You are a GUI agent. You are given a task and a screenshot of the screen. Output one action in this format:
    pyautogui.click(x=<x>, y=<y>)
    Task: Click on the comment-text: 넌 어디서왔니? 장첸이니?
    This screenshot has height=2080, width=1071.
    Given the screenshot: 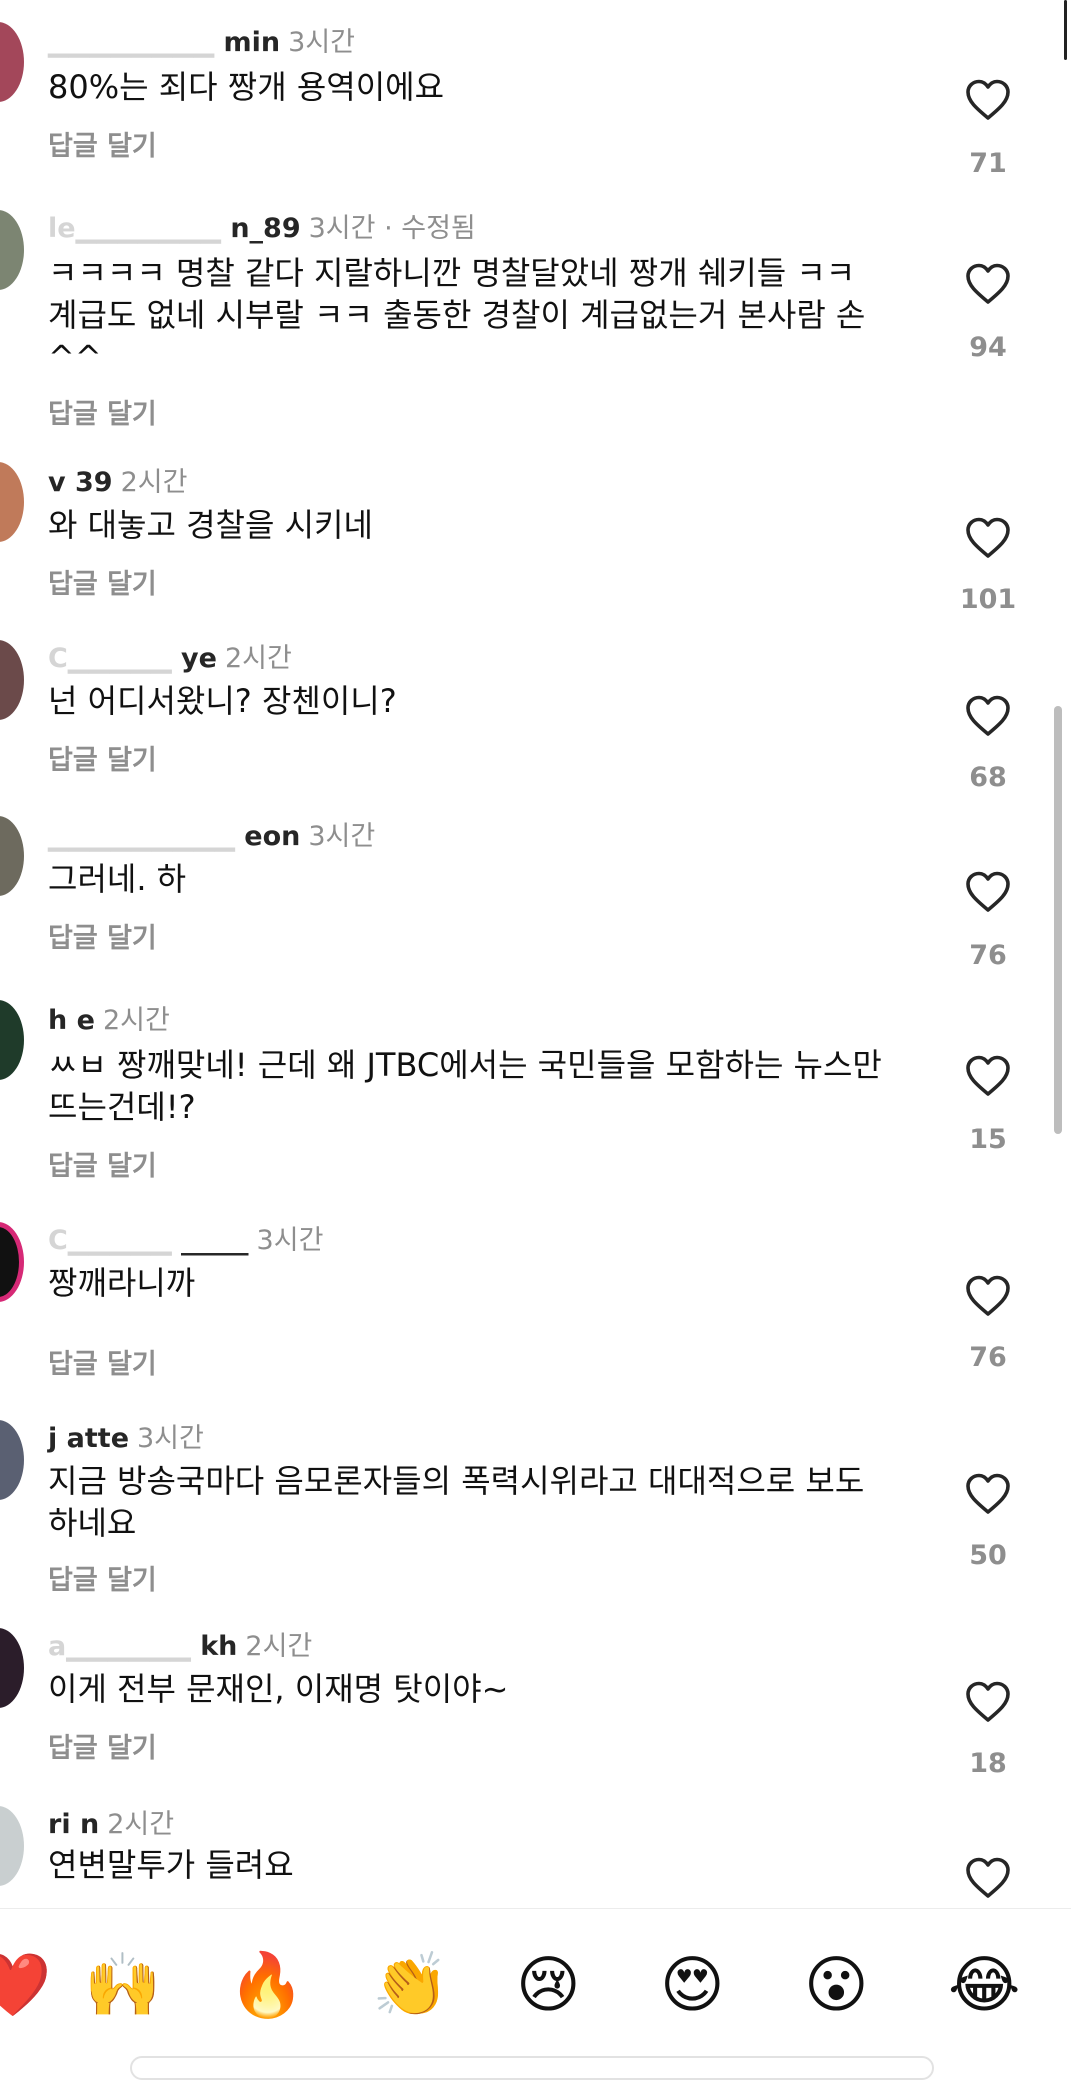 What is the action you would take?
    pyautogui.click(x=222, y=701)
    